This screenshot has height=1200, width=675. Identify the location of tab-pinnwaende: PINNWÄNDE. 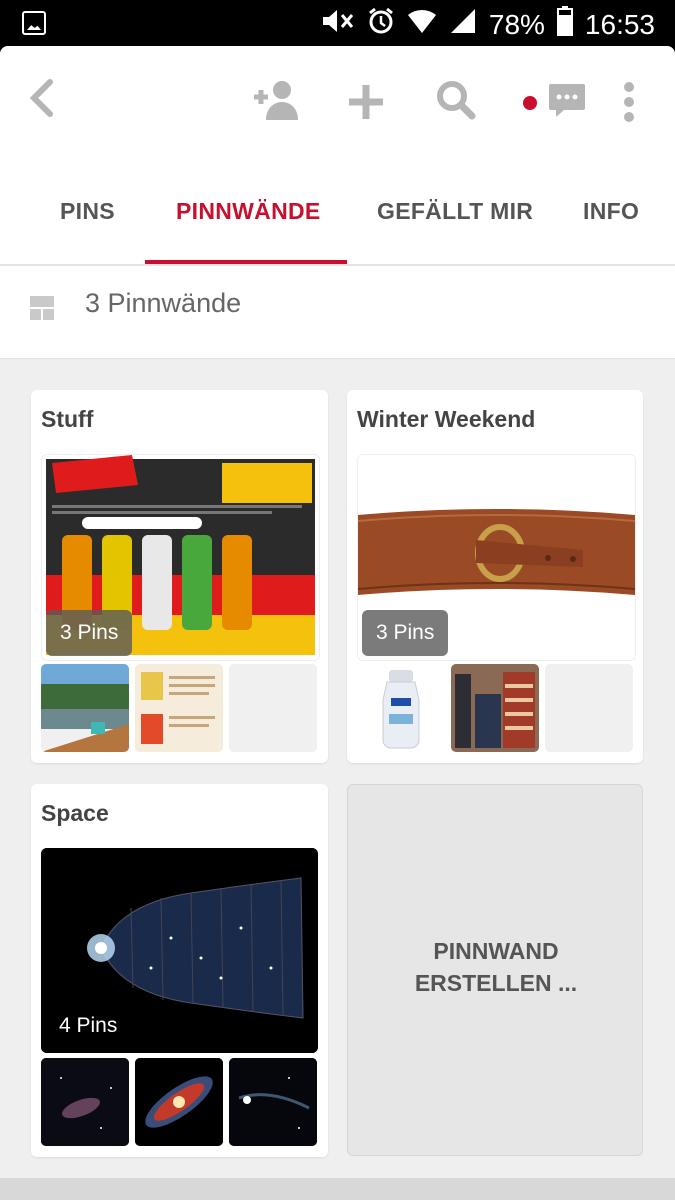
(248, 229).